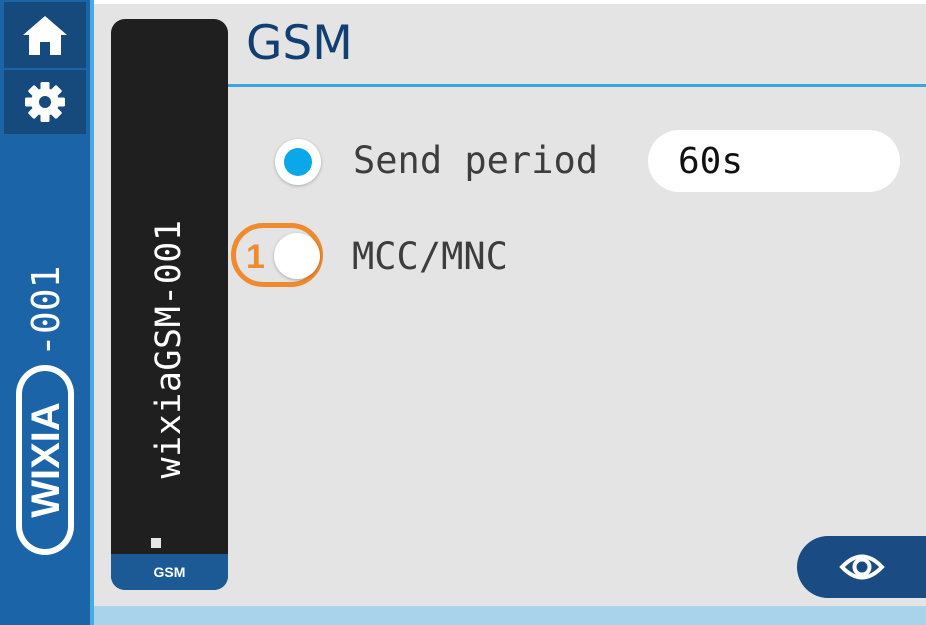  I want to click on send-period-radio, so click(298, 162).